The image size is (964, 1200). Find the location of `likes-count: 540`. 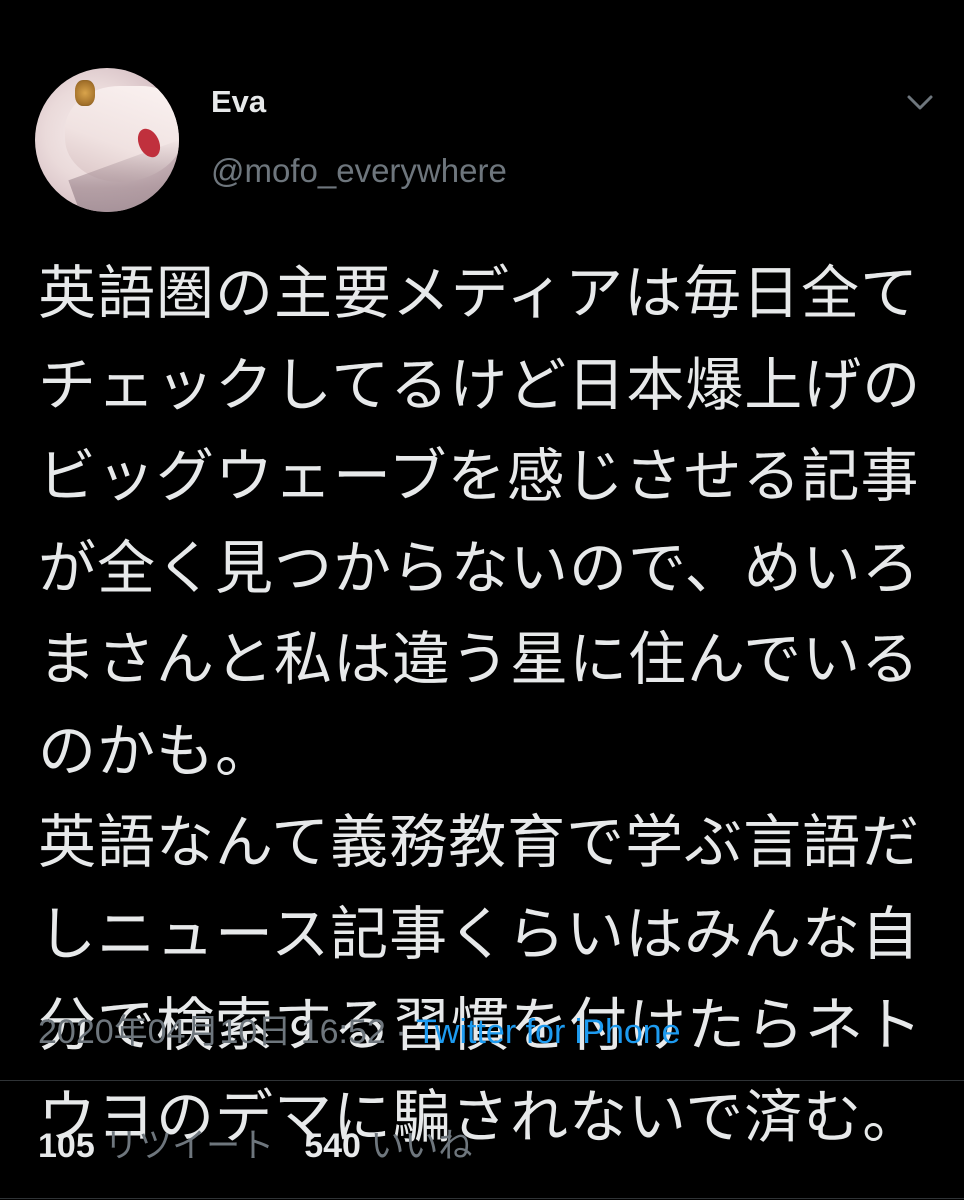

likes-count: 540 is located at coordinates (332, 1146).